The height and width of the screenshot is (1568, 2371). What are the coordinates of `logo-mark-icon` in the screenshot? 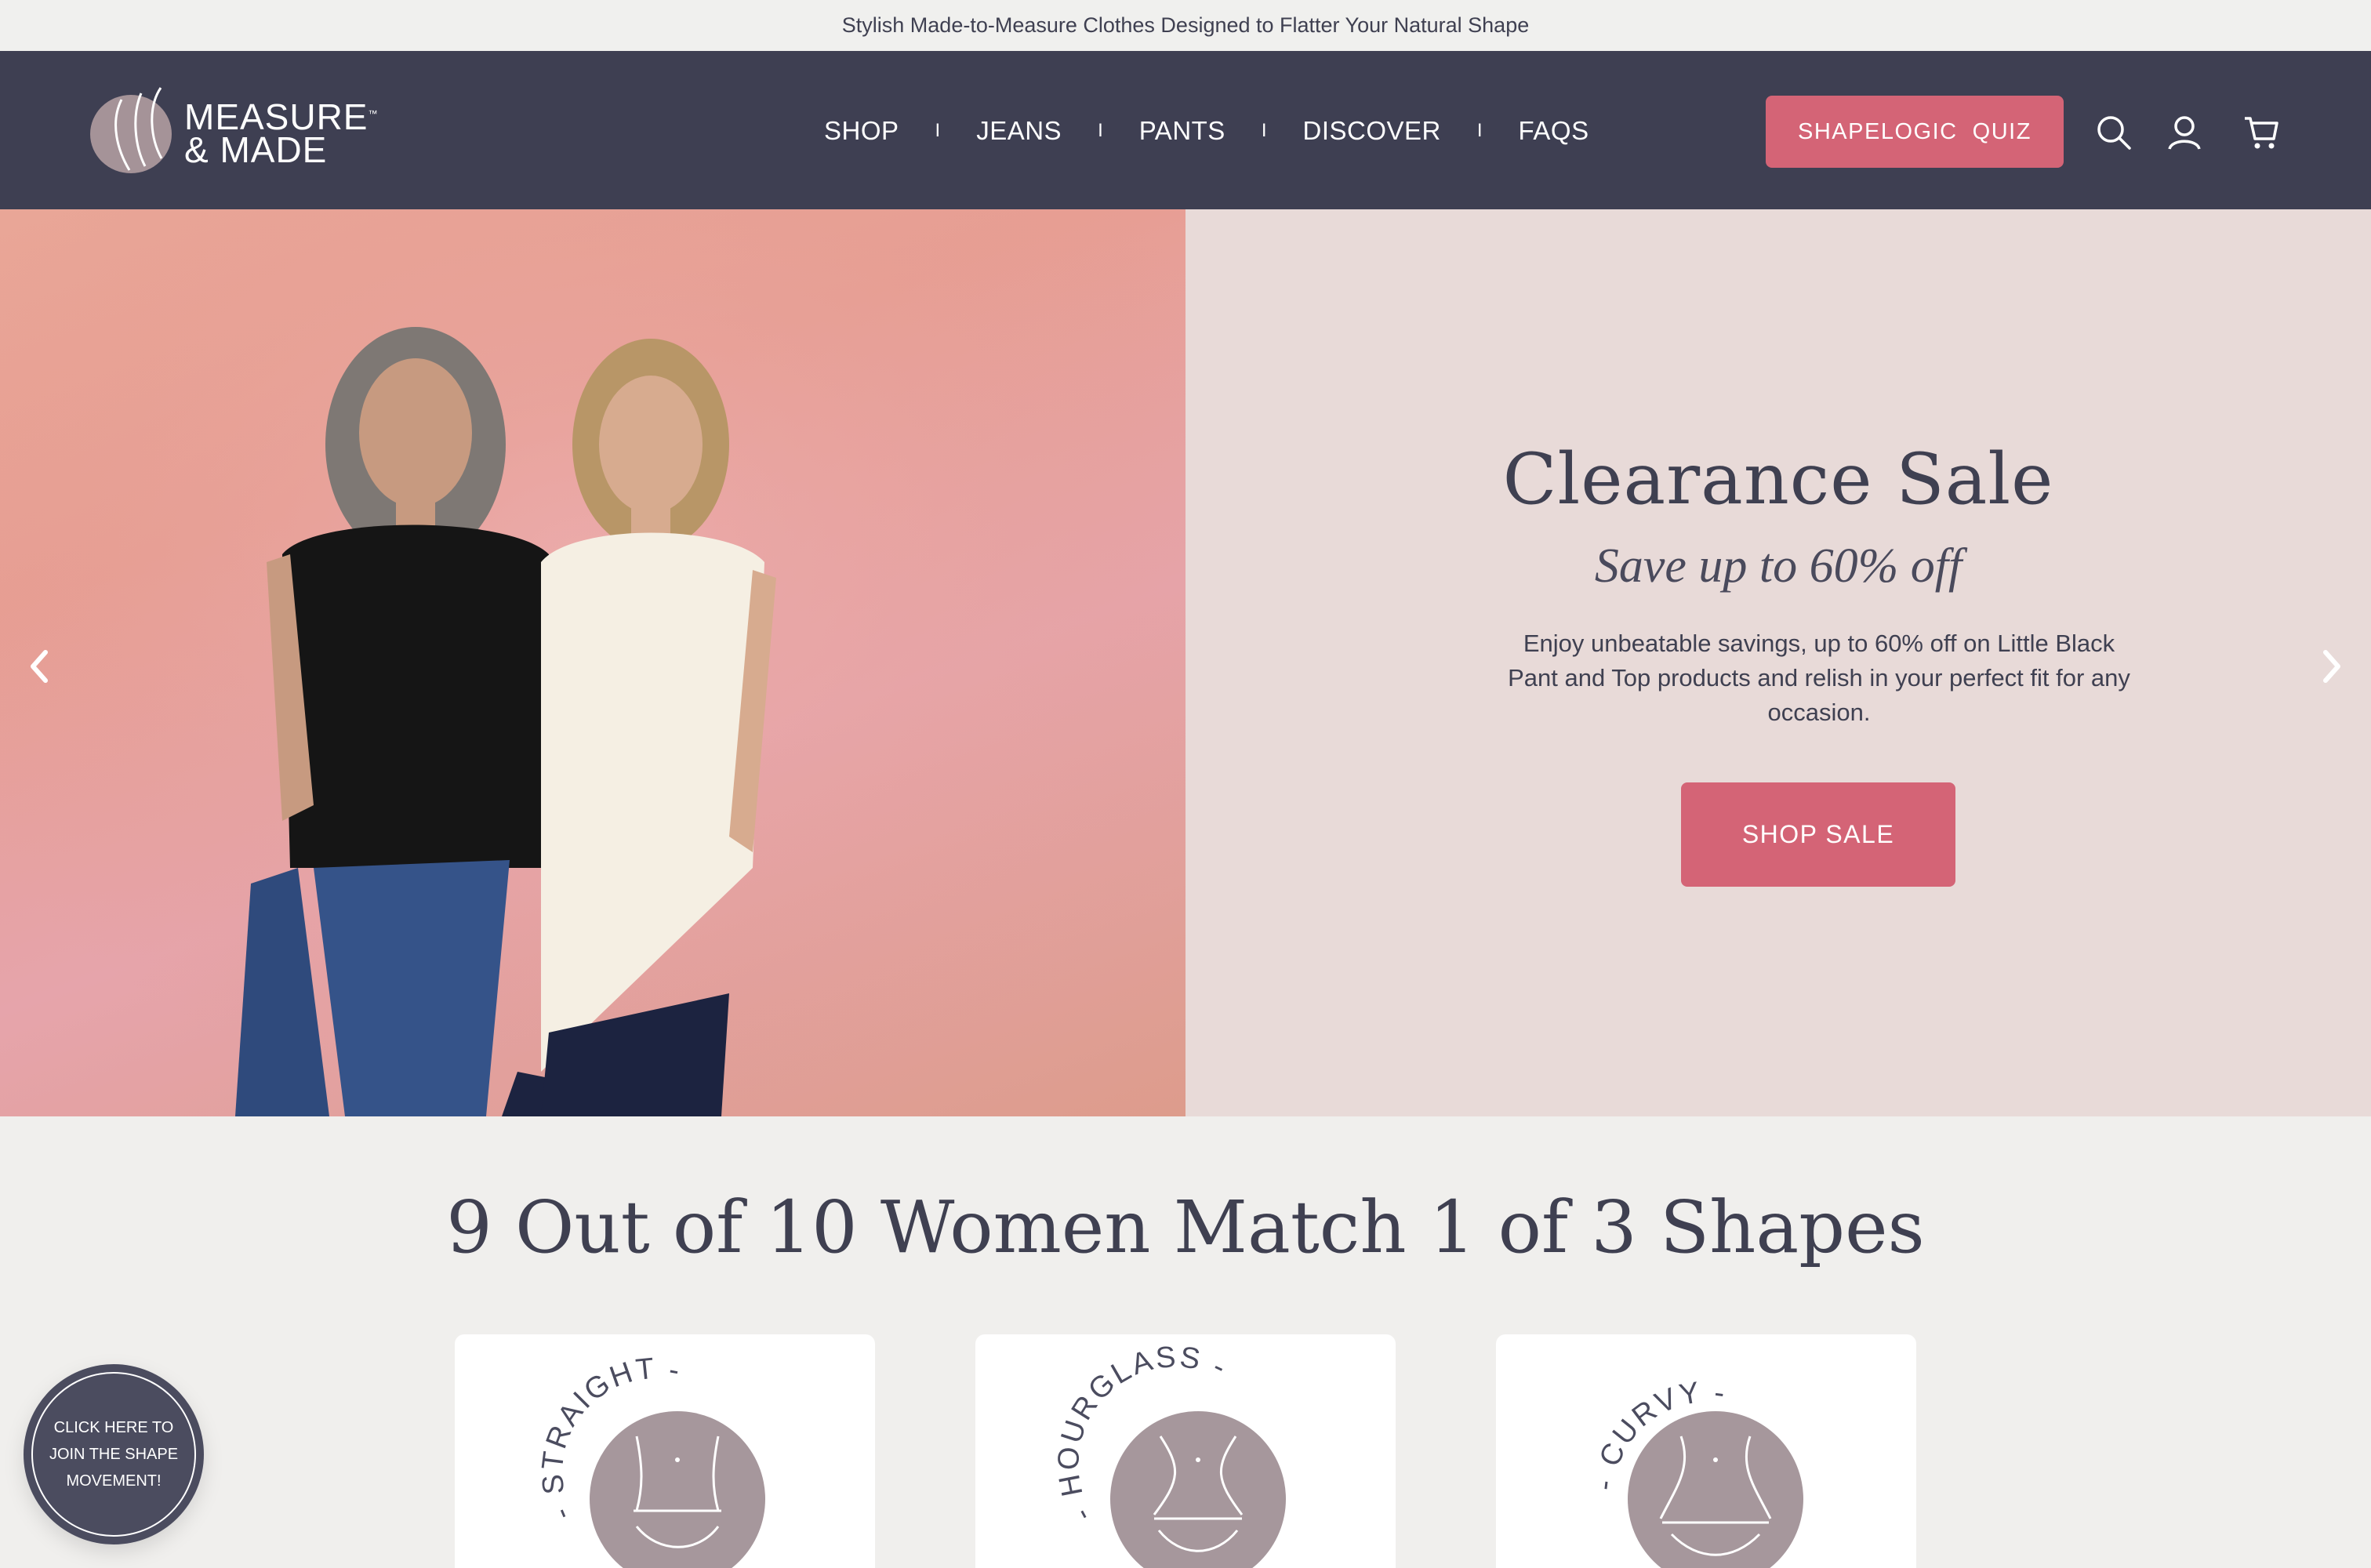 It's located at (131, 130).